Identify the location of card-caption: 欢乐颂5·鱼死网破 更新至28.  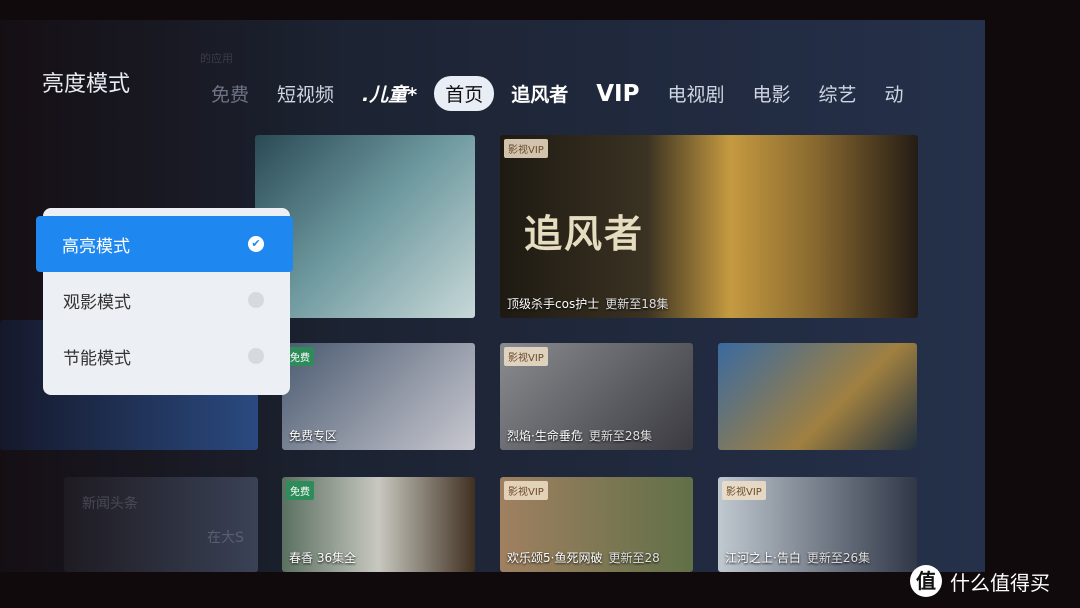
(583, 558).